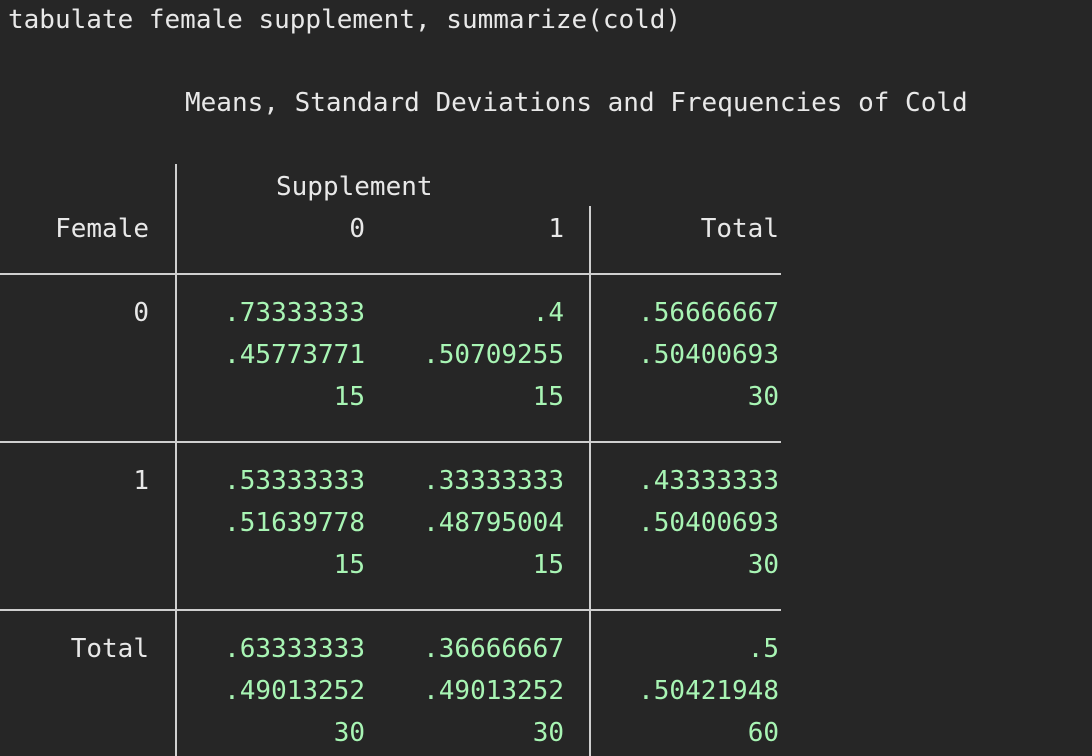 The height and width of the screenshot is (756, 1092). Describe the element at coordinates (176, 460) in the screenshot. I see `row-label-separator` at that location.